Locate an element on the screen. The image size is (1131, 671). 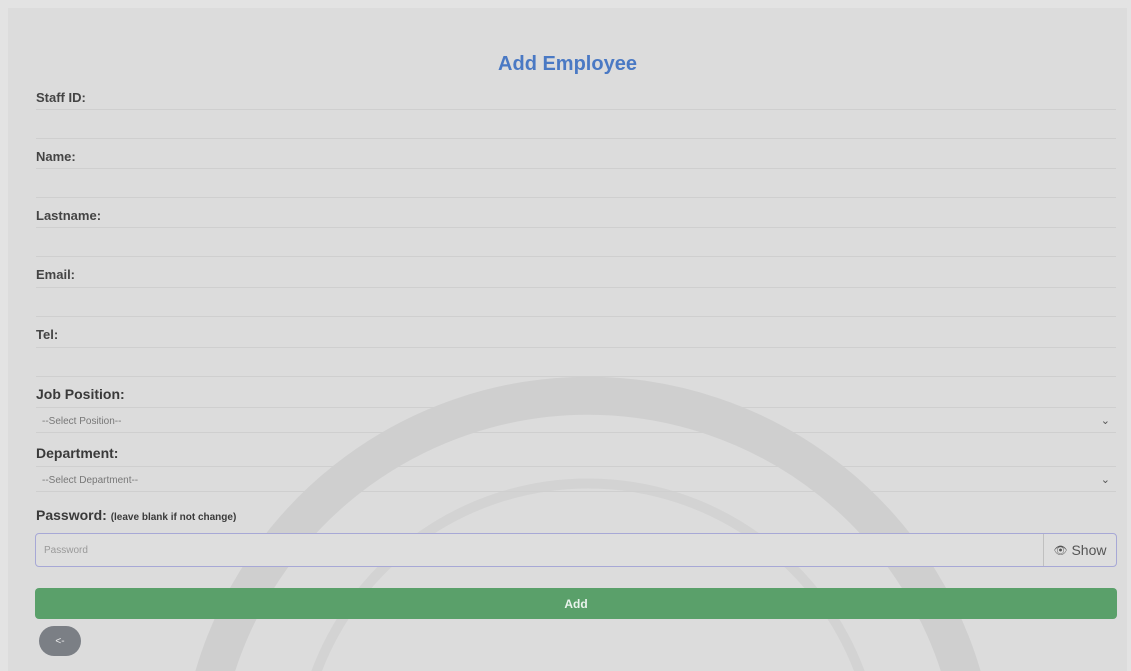
show-password-button: 👁 Show is located at coordinates (1079, 550).